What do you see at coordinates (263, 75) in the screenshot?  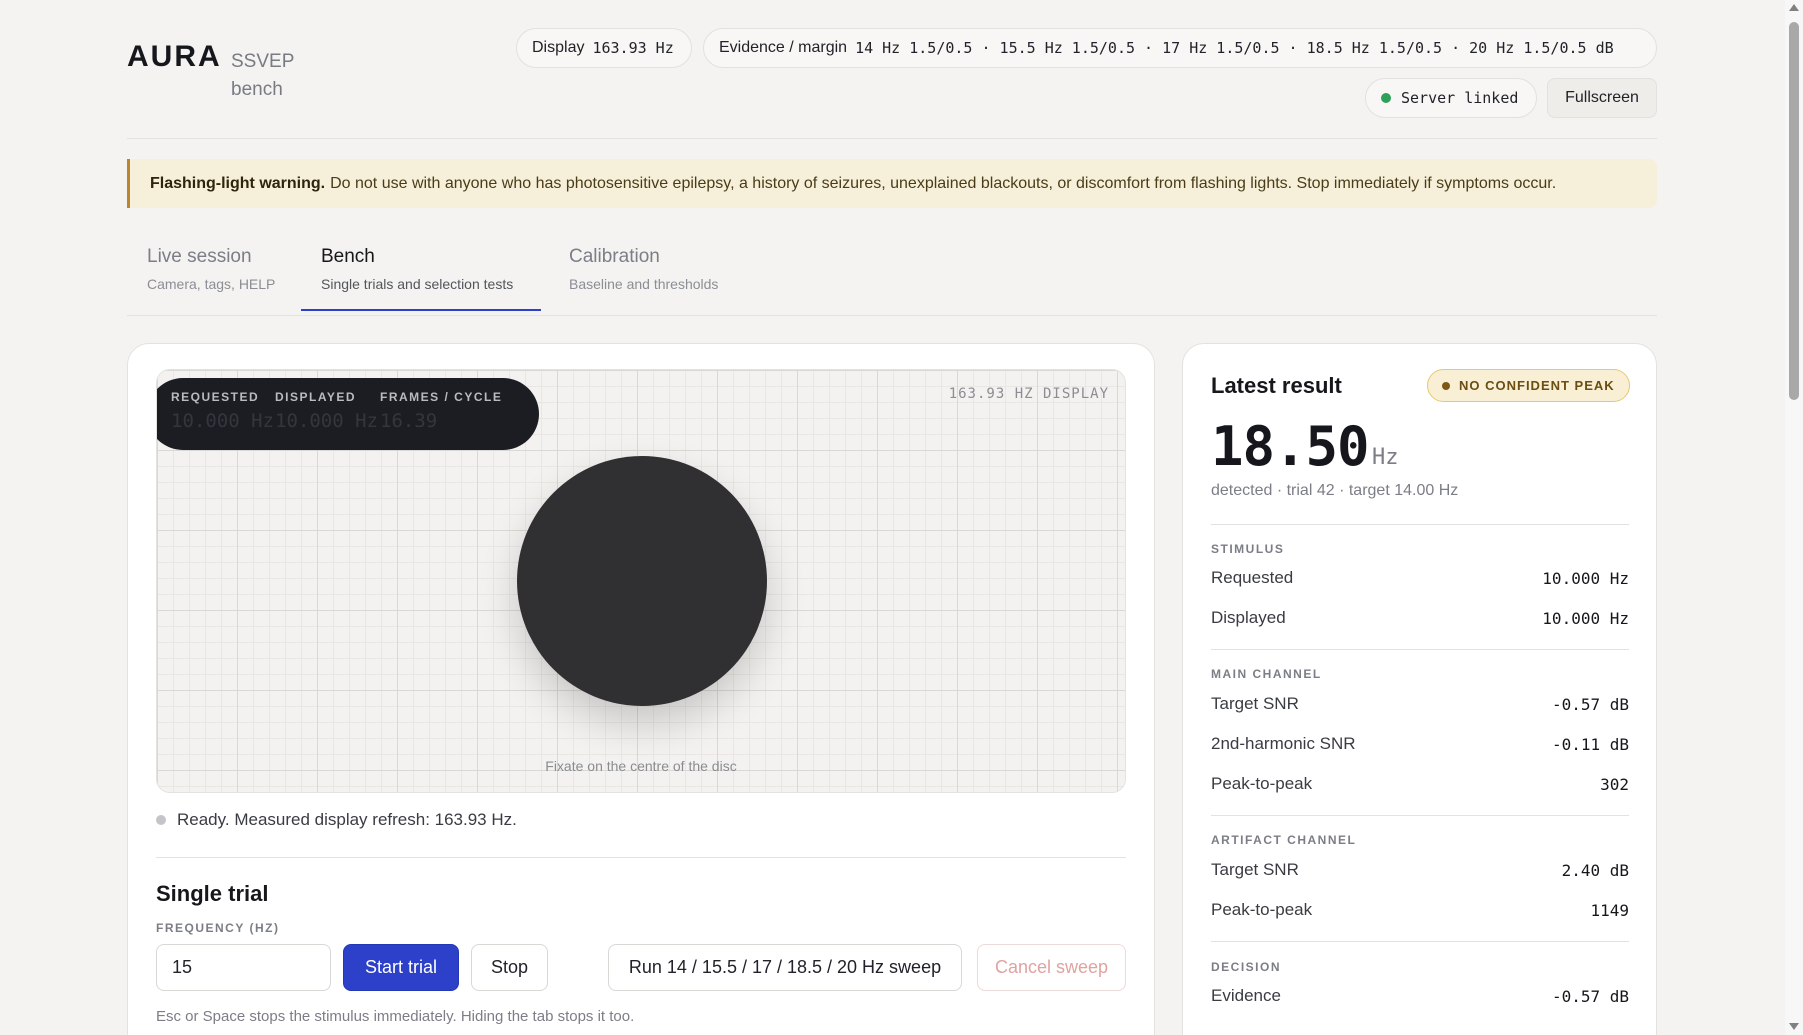 I see `brand-subtitle: SSVEP bench` at bounding box center [263, 75].